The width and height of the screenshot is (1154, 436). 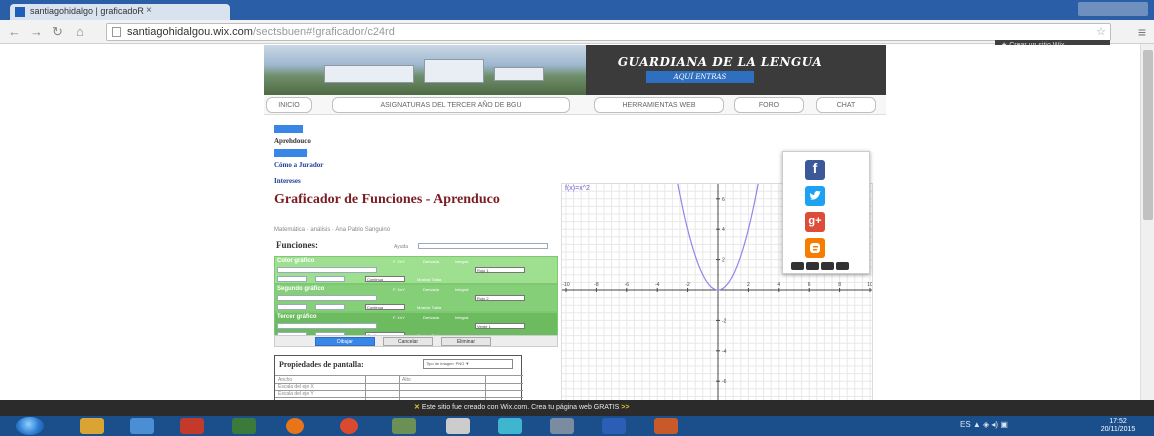 I want to click on x-tick-label: 4, so click(x=778, y=285).